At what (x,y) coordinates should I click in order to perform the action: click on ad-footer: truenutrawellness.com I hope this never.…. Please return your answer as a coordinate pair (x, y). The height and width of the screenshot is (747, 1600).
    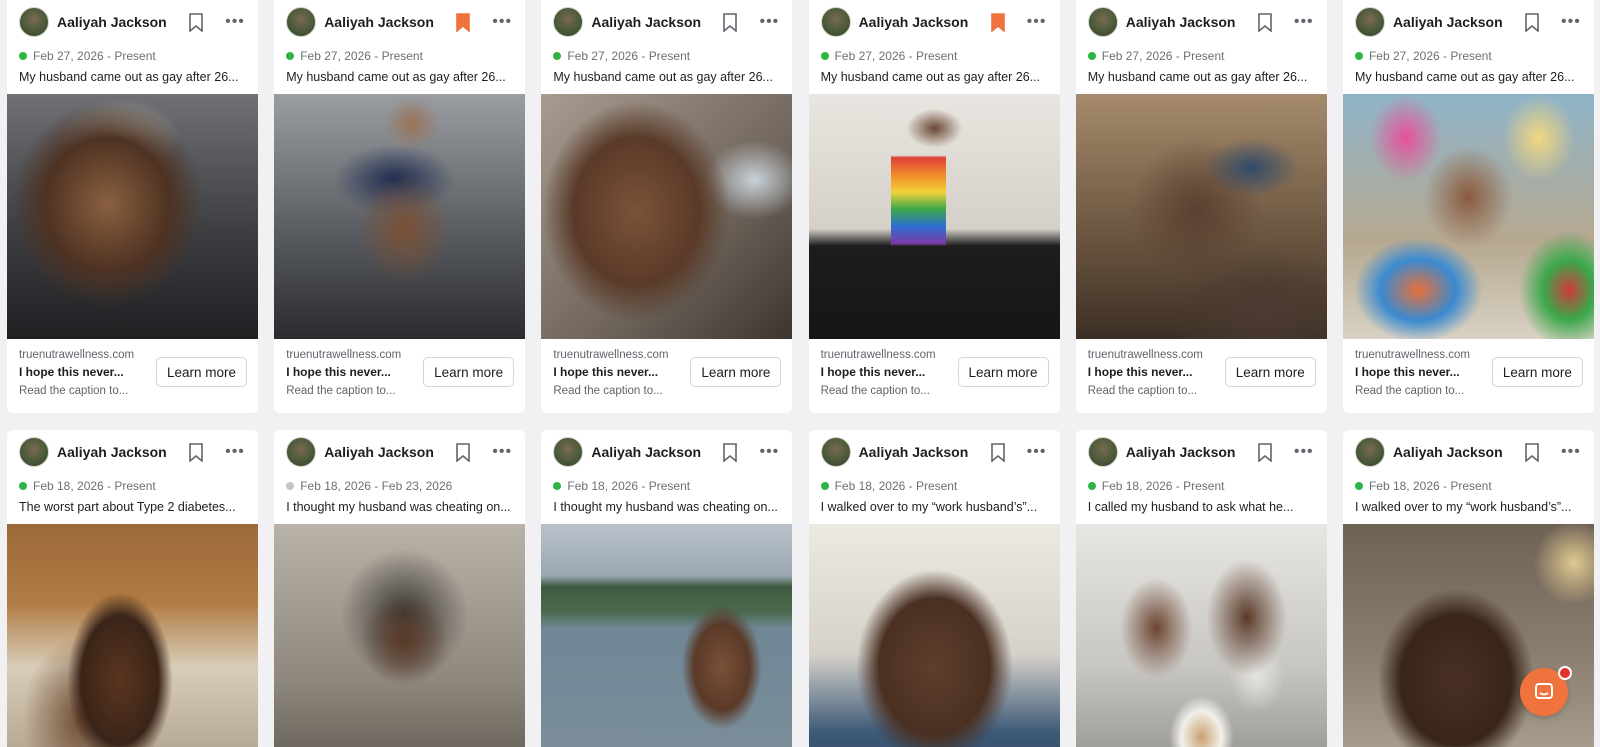
    Looking at the image, I should click on (399, 373).